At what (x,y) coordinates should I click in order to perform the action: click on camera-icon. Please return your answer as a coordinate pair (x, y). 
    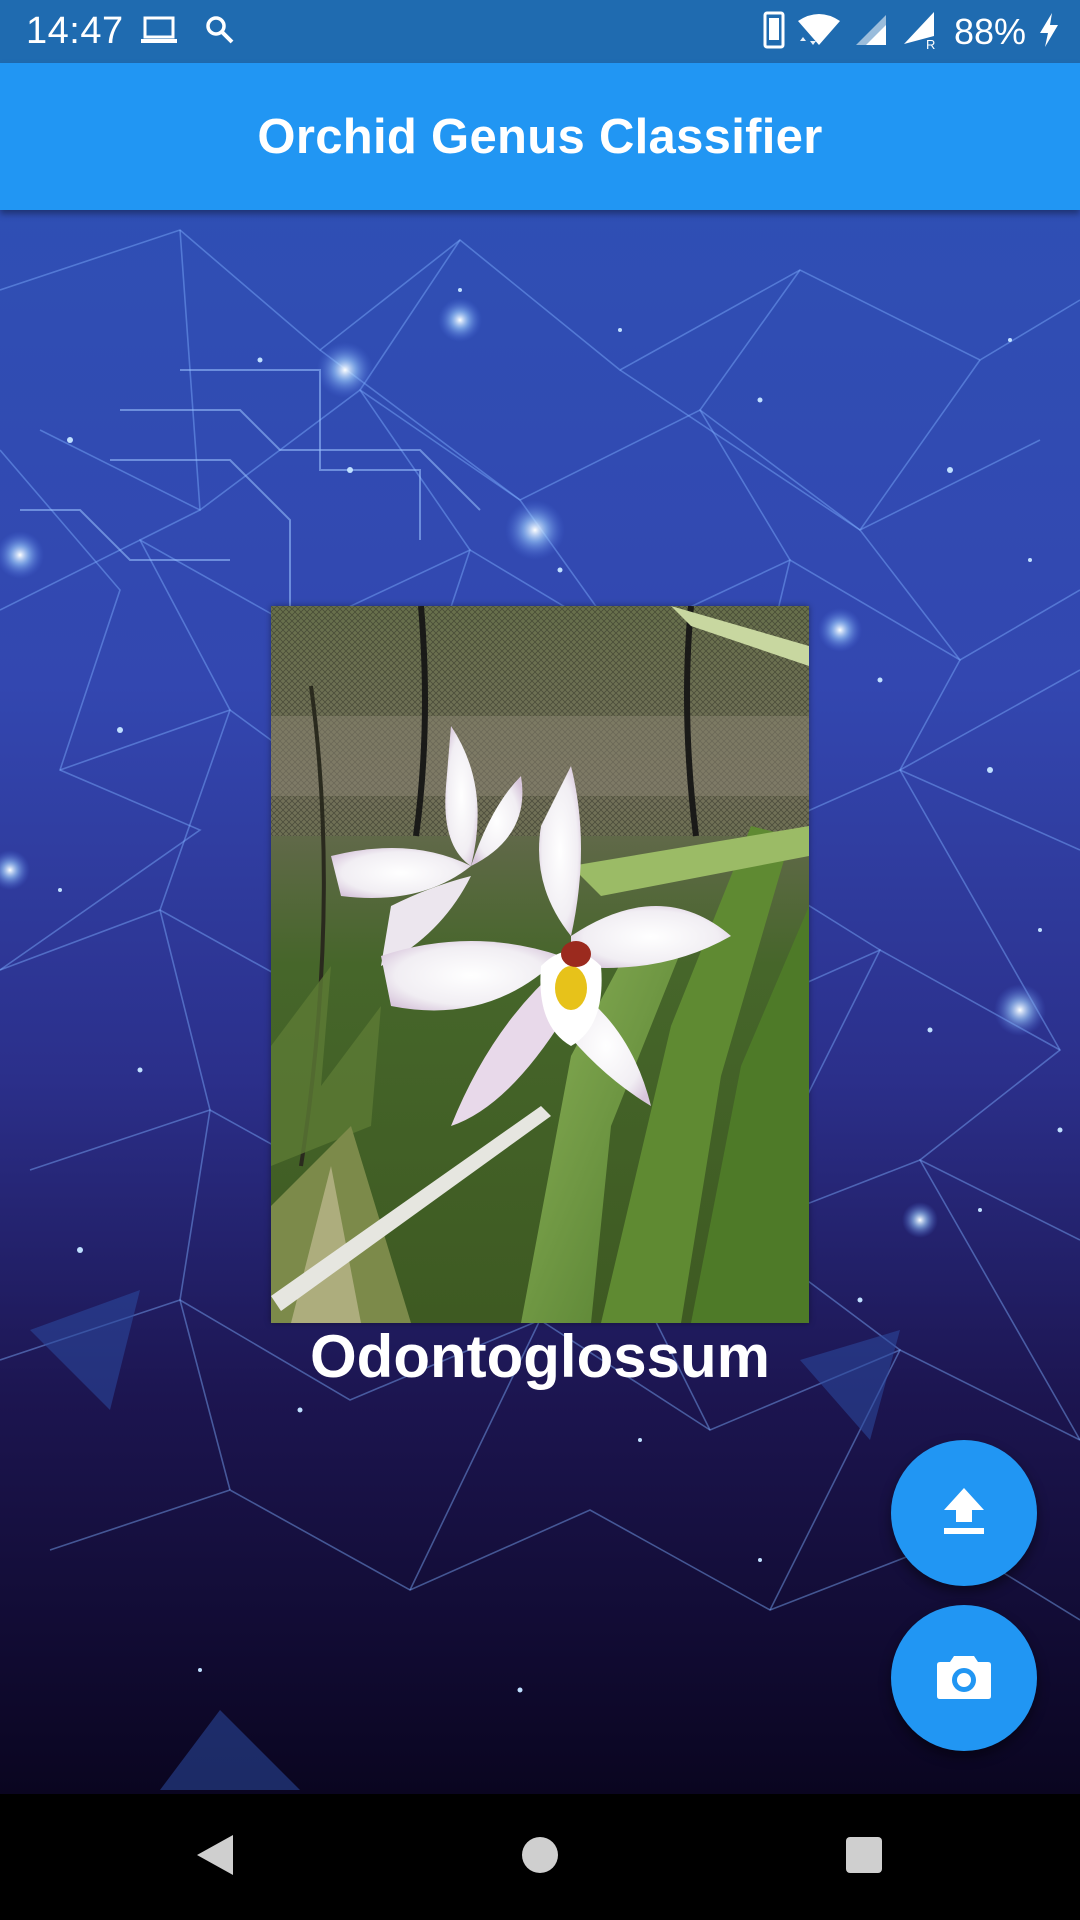
    Looking at the image, I should click on (964, 1678).